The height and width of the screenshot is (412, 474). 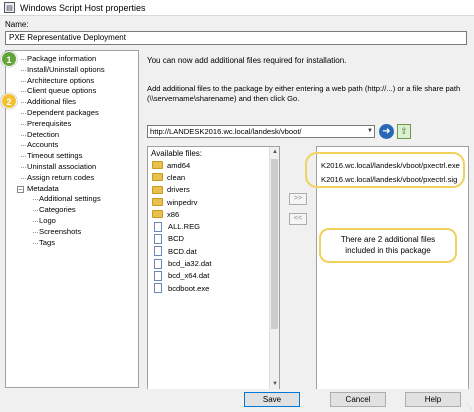 I want to click on tree-item-label: Dependent packages, so click(x=63, y=112).